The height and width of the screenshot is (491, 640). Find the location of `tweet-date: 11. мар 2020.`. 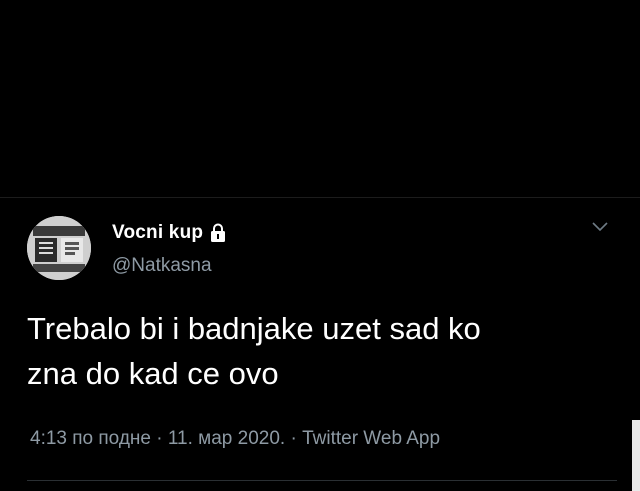

tweet-date: 11. мар 2020. is located at coordinates (226, 438).